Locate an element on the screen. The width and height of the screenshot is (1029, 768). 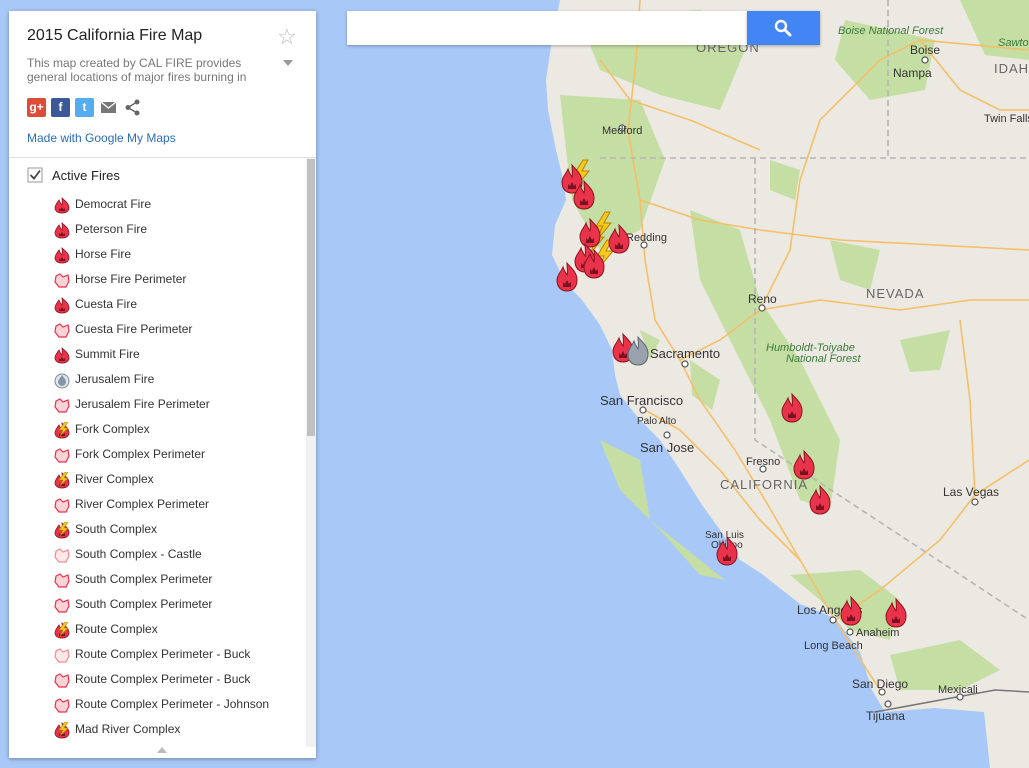
layer-item-label: Horse Fire is located at coordinates (103, 254).